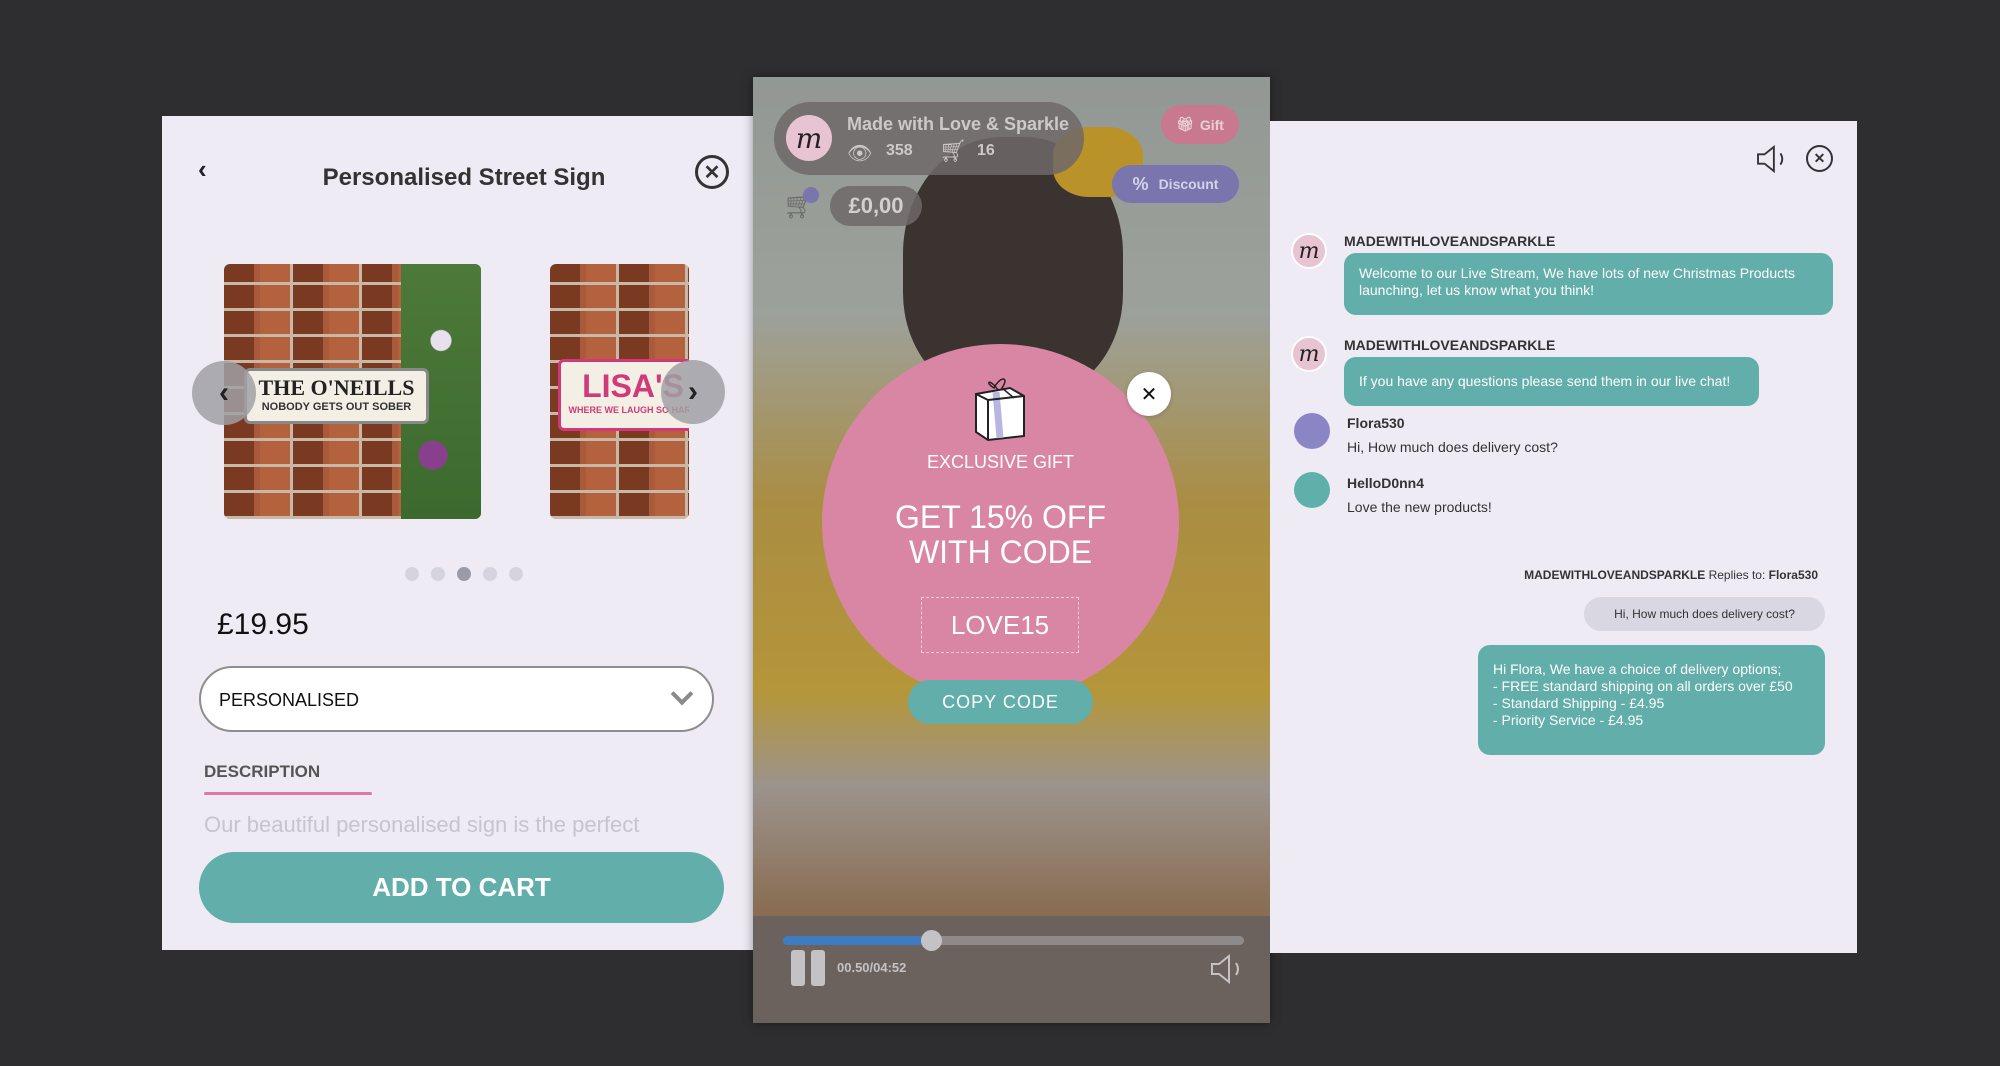 This screenshot has height=1066, width=2000. I want to click on progress-fill, so click(857, 940).